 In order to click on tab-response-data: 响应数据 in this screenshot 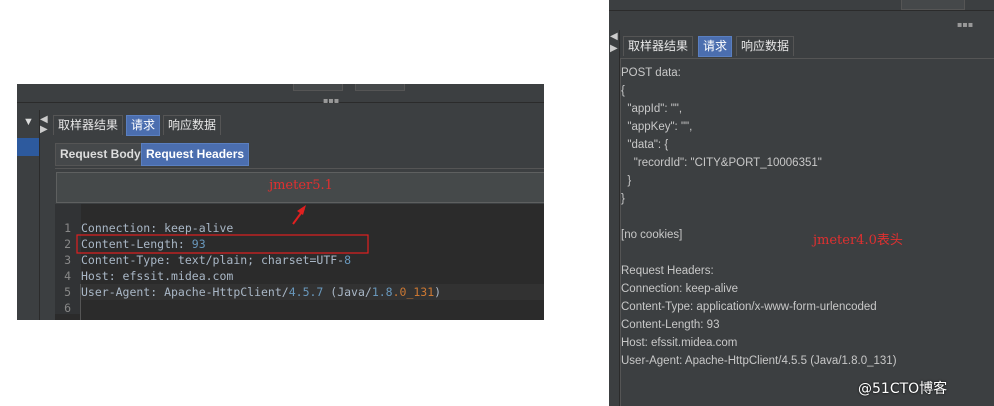, I will do `click(765, 46)`.